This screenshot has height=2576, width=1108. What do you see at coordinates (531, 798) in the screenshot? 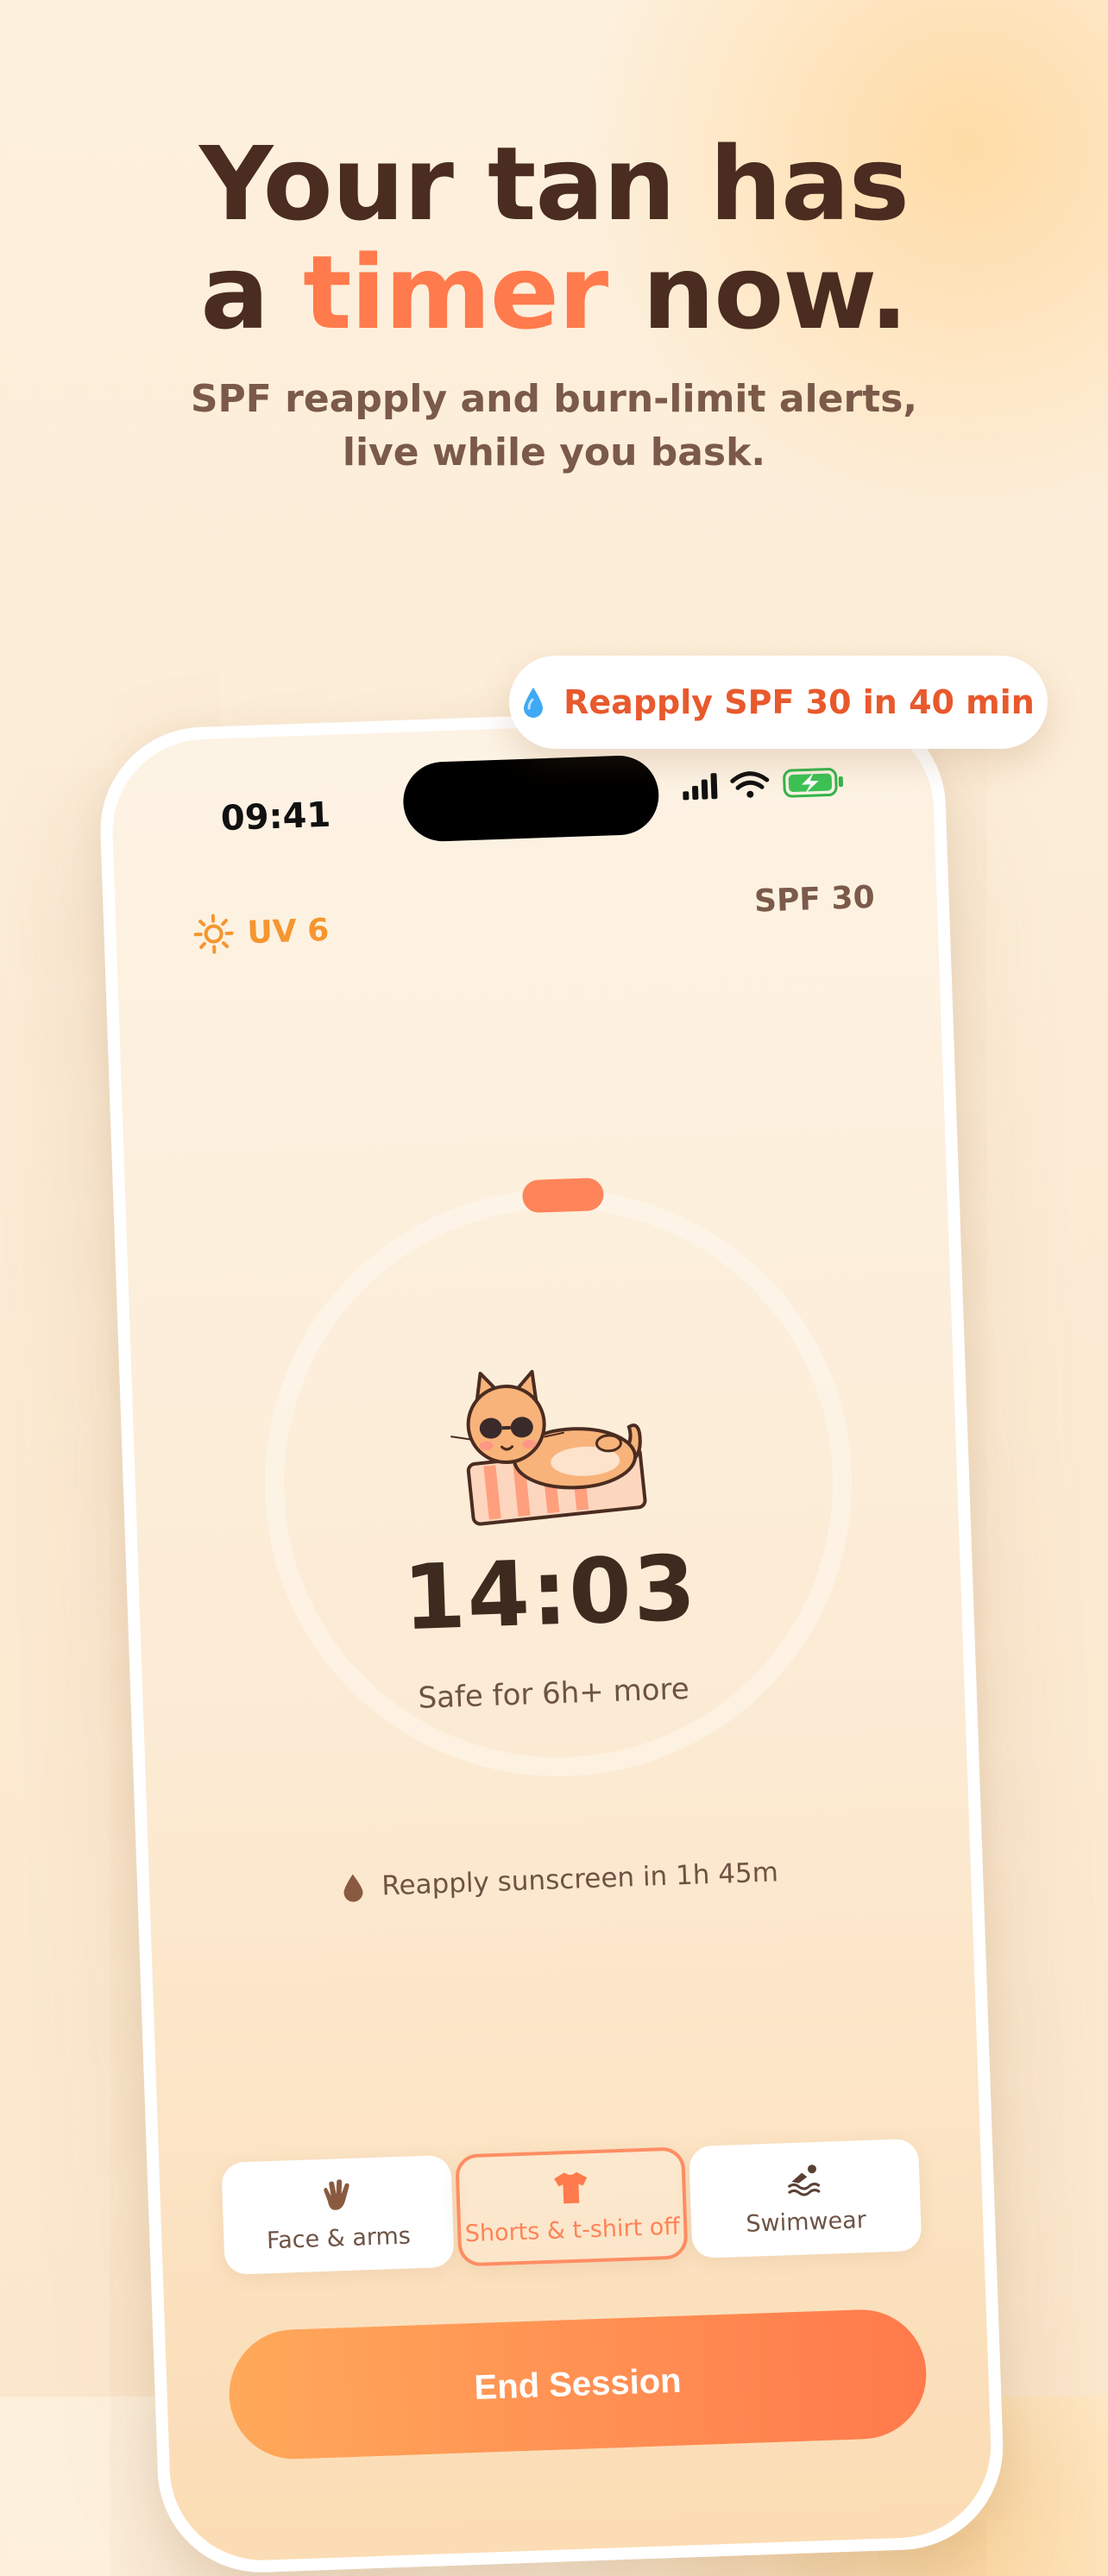
I see `dynamic-island` at bounding box center [531, 798].